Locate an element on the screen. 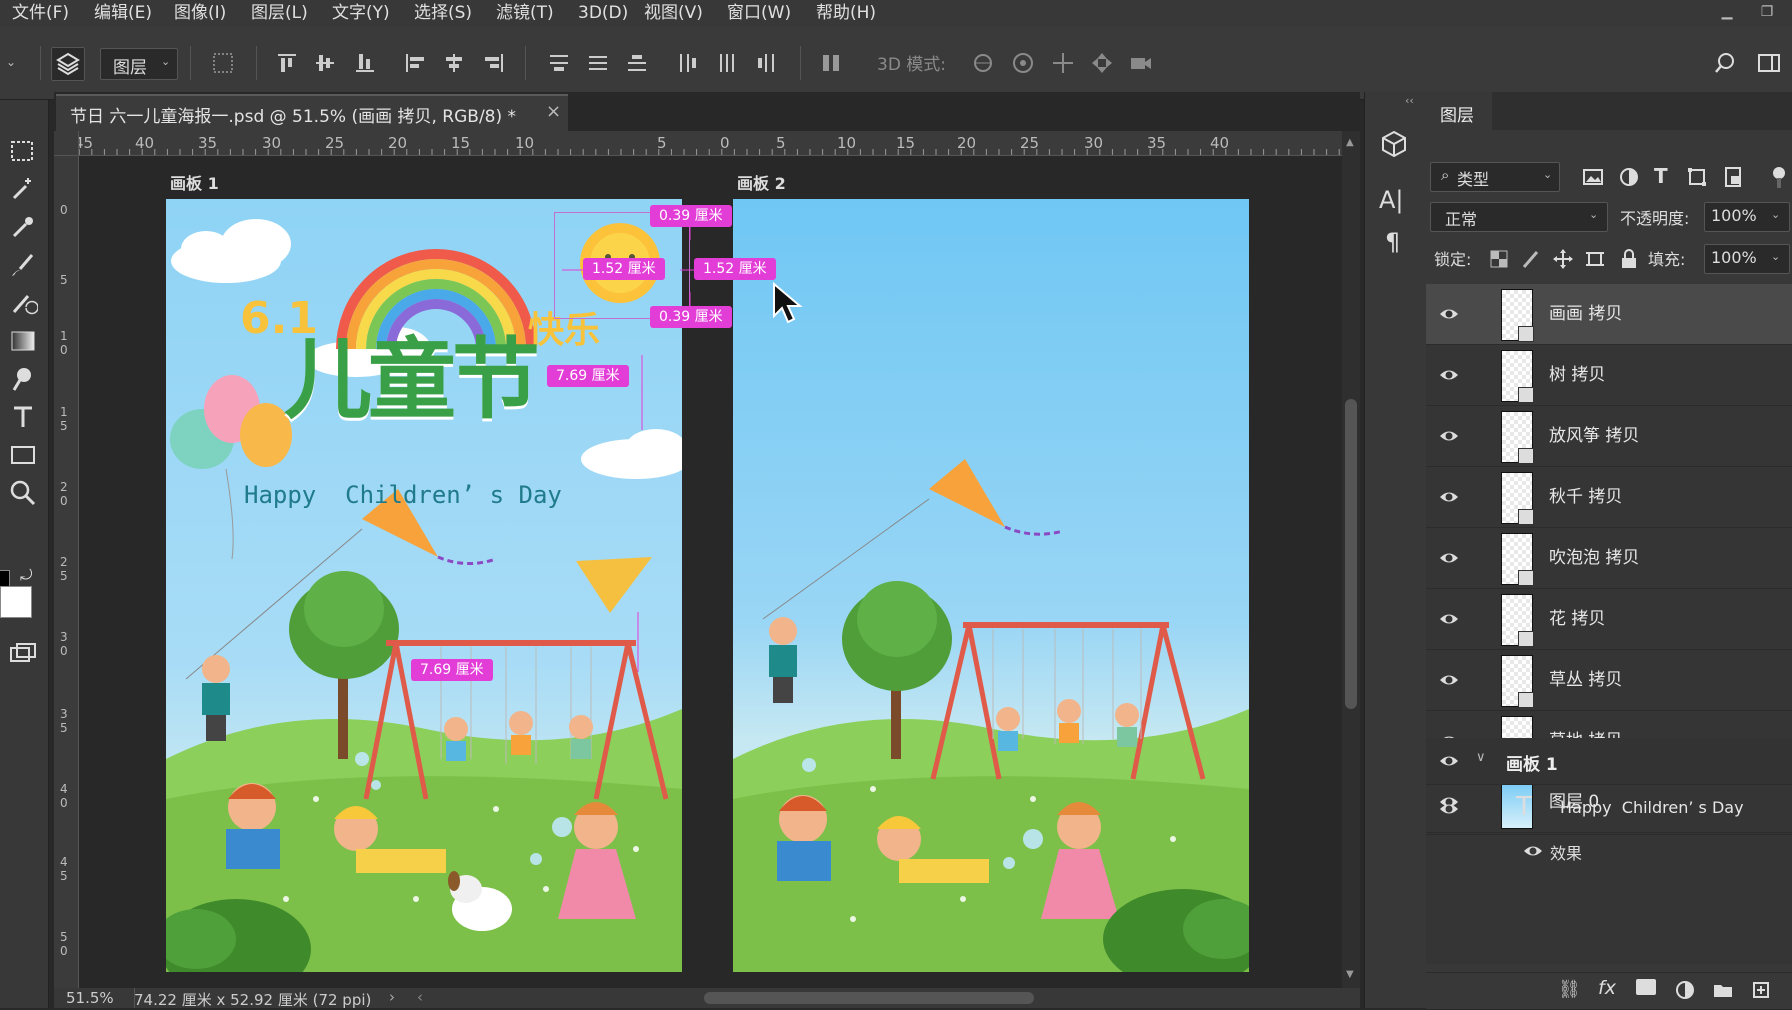 Image resolution: width=1792 pixels, height=1010 pixels. eyedropper-tool-icon is located at coordinates (23, 227).